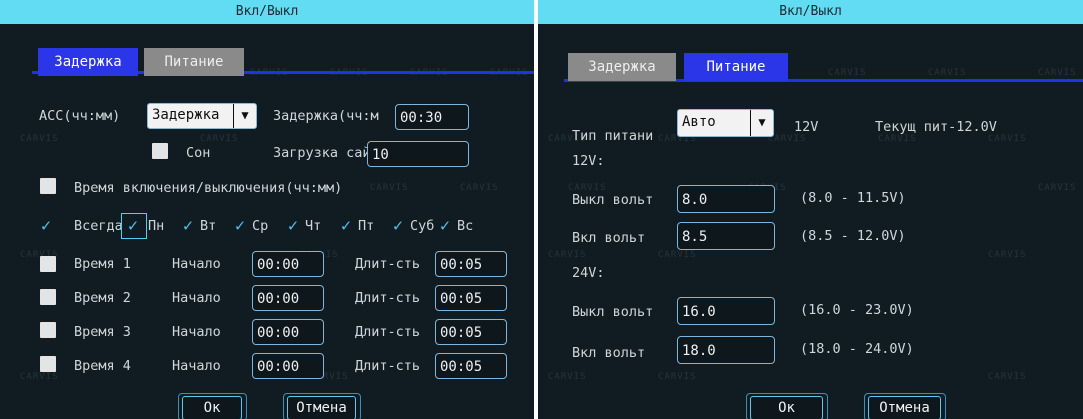 This screenshot has width=1083, height=419. What do you see at coordinates (588, 273) in the screenshot?
I see `section-24v-label: 24V:` at bounding box center [588, 273].